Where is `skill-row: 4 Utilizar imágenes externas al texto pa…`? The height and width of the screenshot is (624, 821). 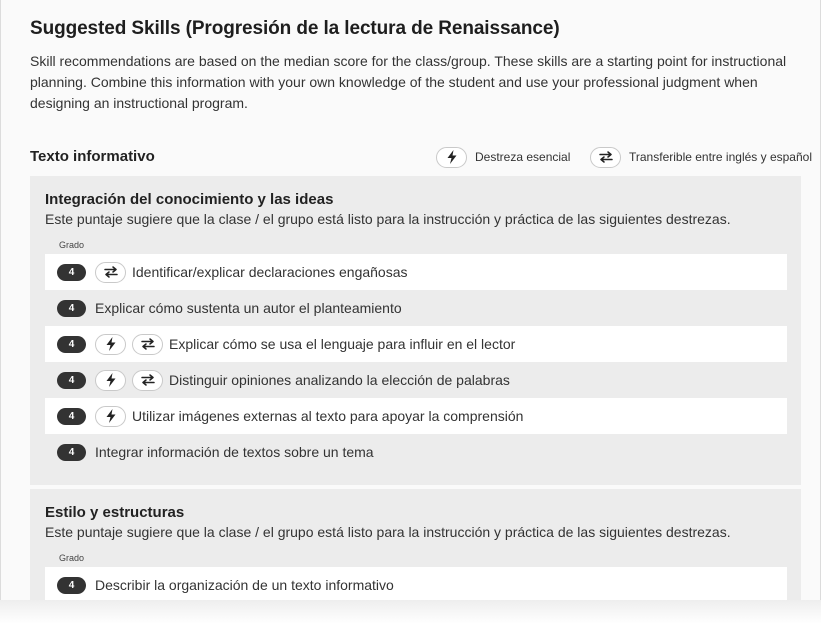
skill-row: 4 Utilizar imágenes externas al texto pa… is located at coordinates (416, 416).